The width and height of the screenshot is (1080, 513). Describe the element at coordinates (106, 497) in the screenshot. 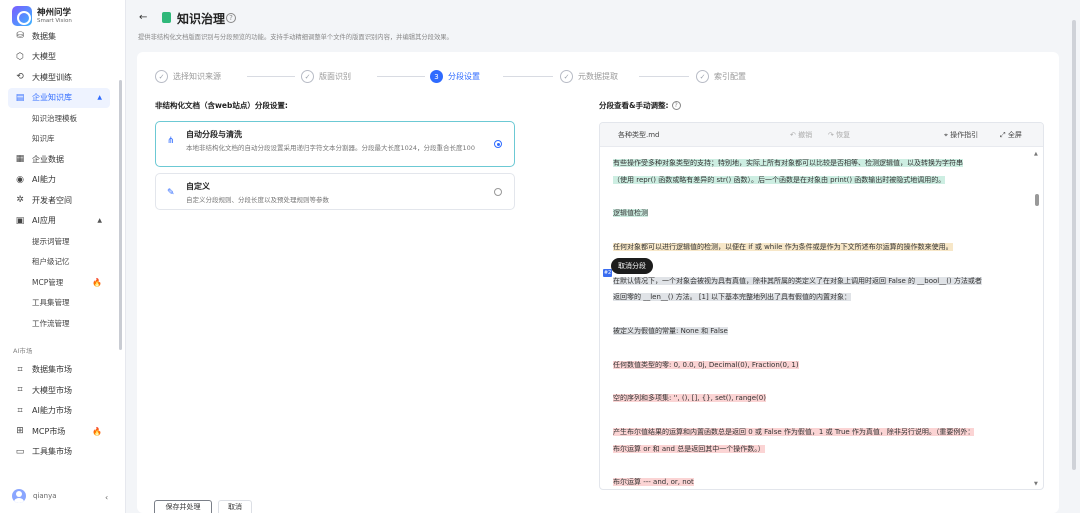

I see `collapse-sidebar-icon: ‹` at that location.